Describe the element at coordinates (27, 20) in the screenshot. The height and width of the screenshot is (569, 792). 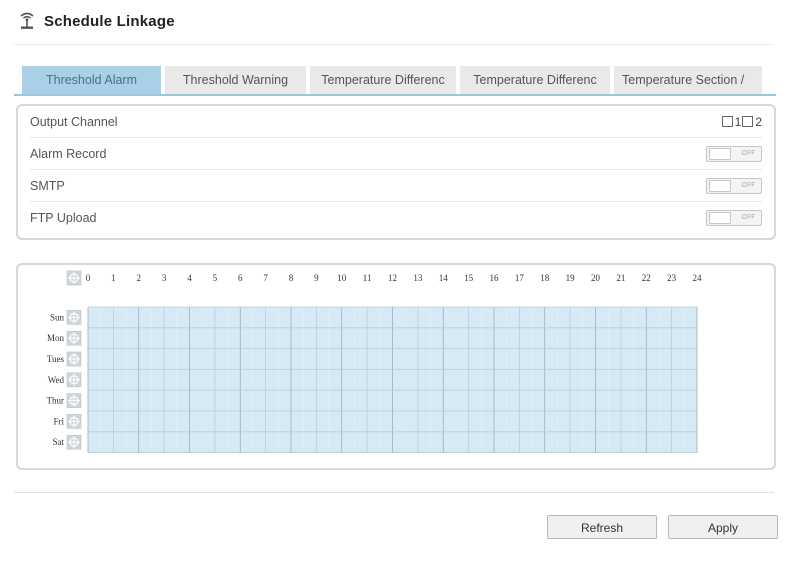
I see `broadcast-antenna-icon` at that location.